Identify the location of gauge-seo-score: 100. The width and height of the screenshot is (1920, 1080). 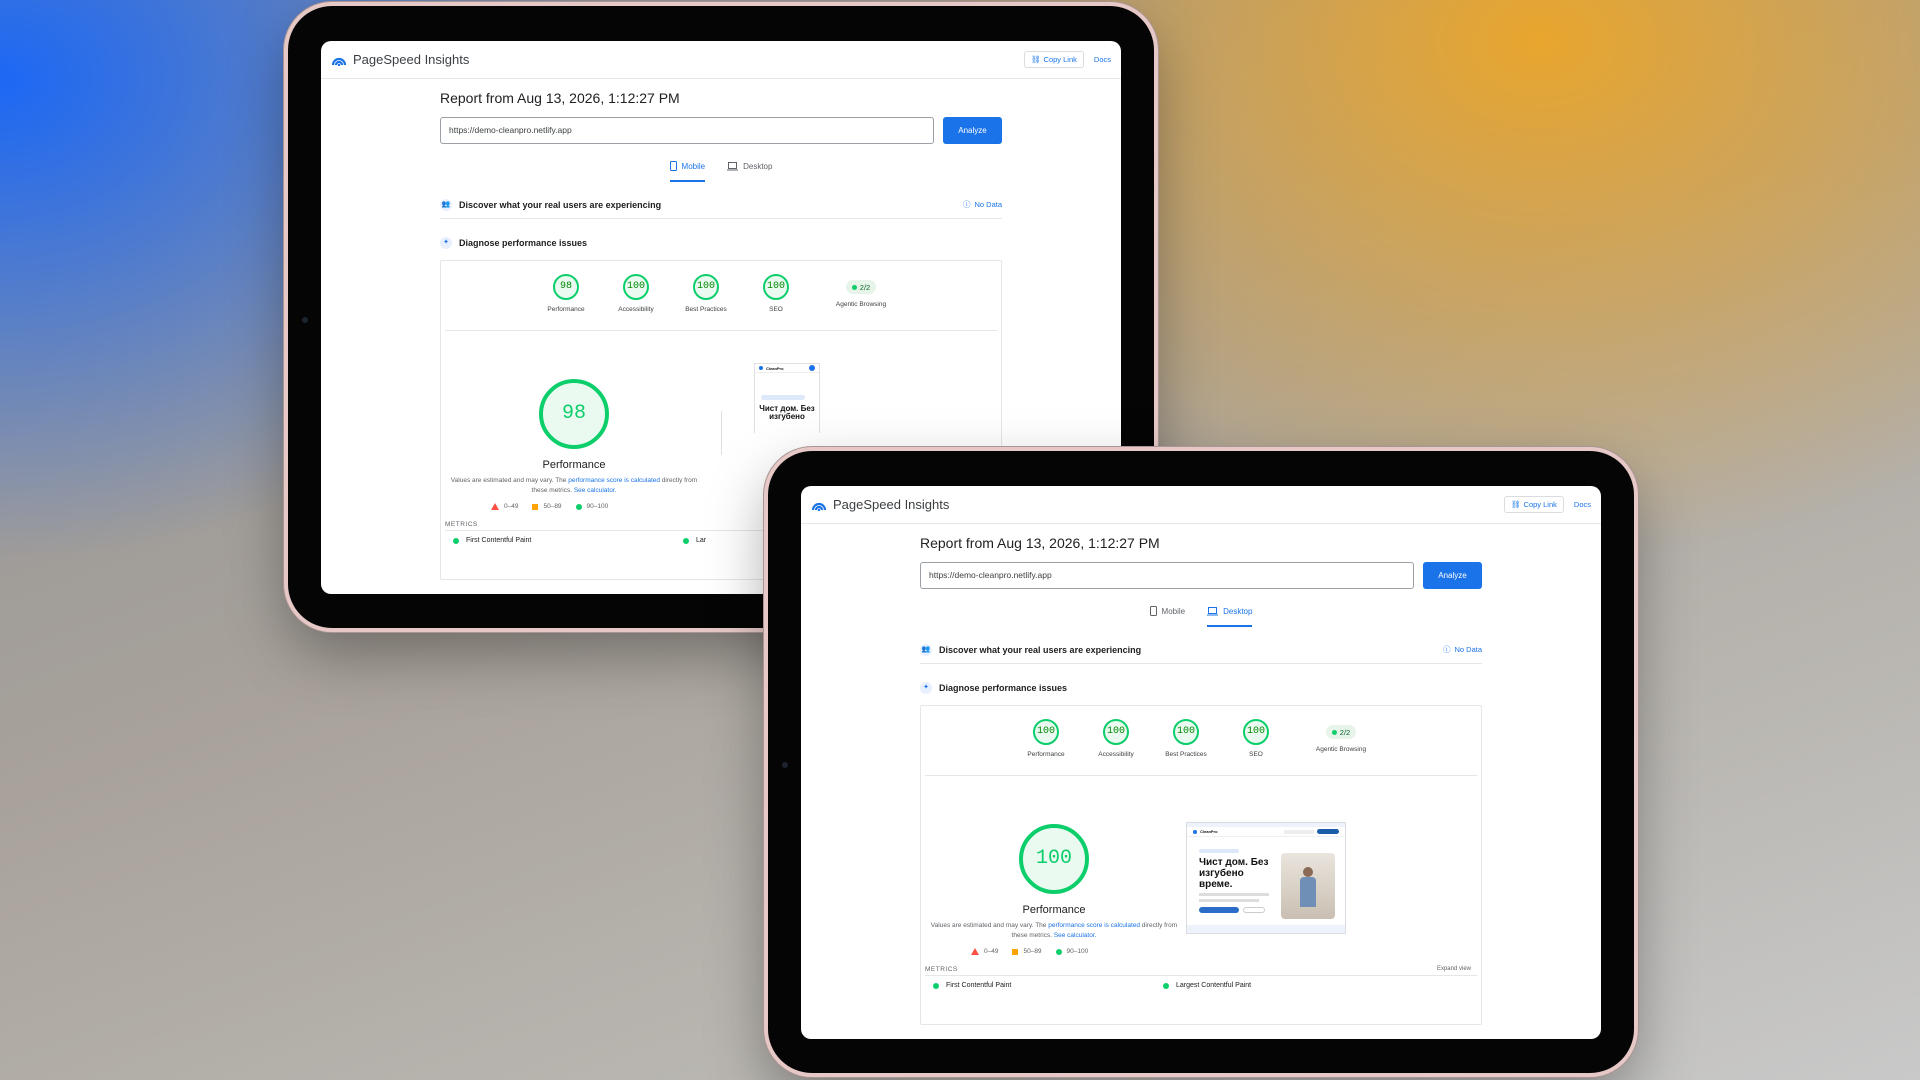
(776, 287).